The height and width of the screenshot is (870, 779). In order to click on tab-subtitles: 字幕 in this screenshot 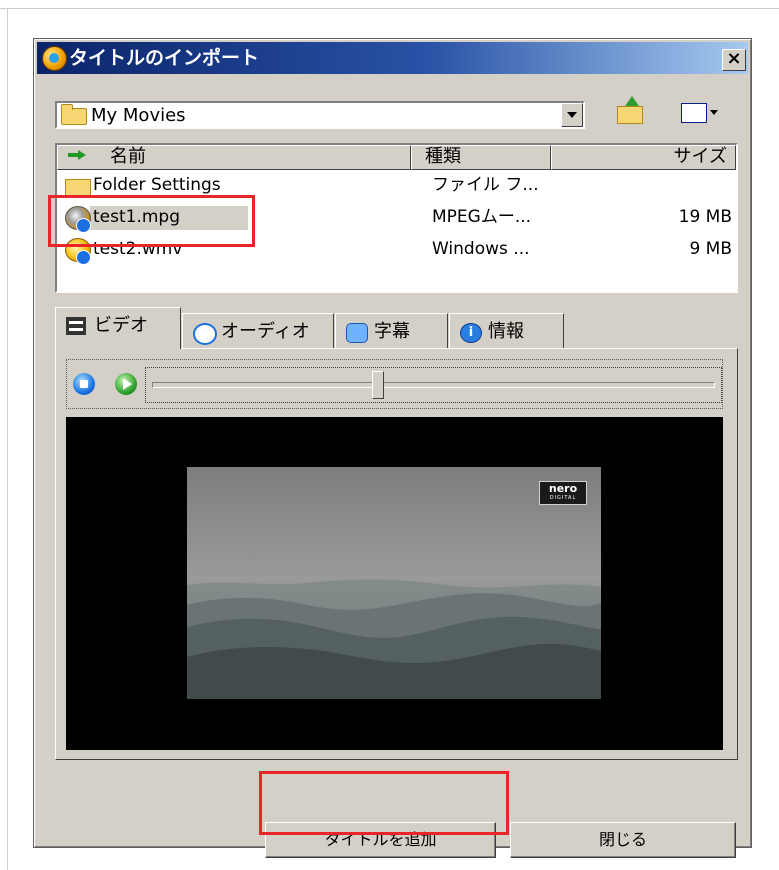, I will do `click(391, 331)`.